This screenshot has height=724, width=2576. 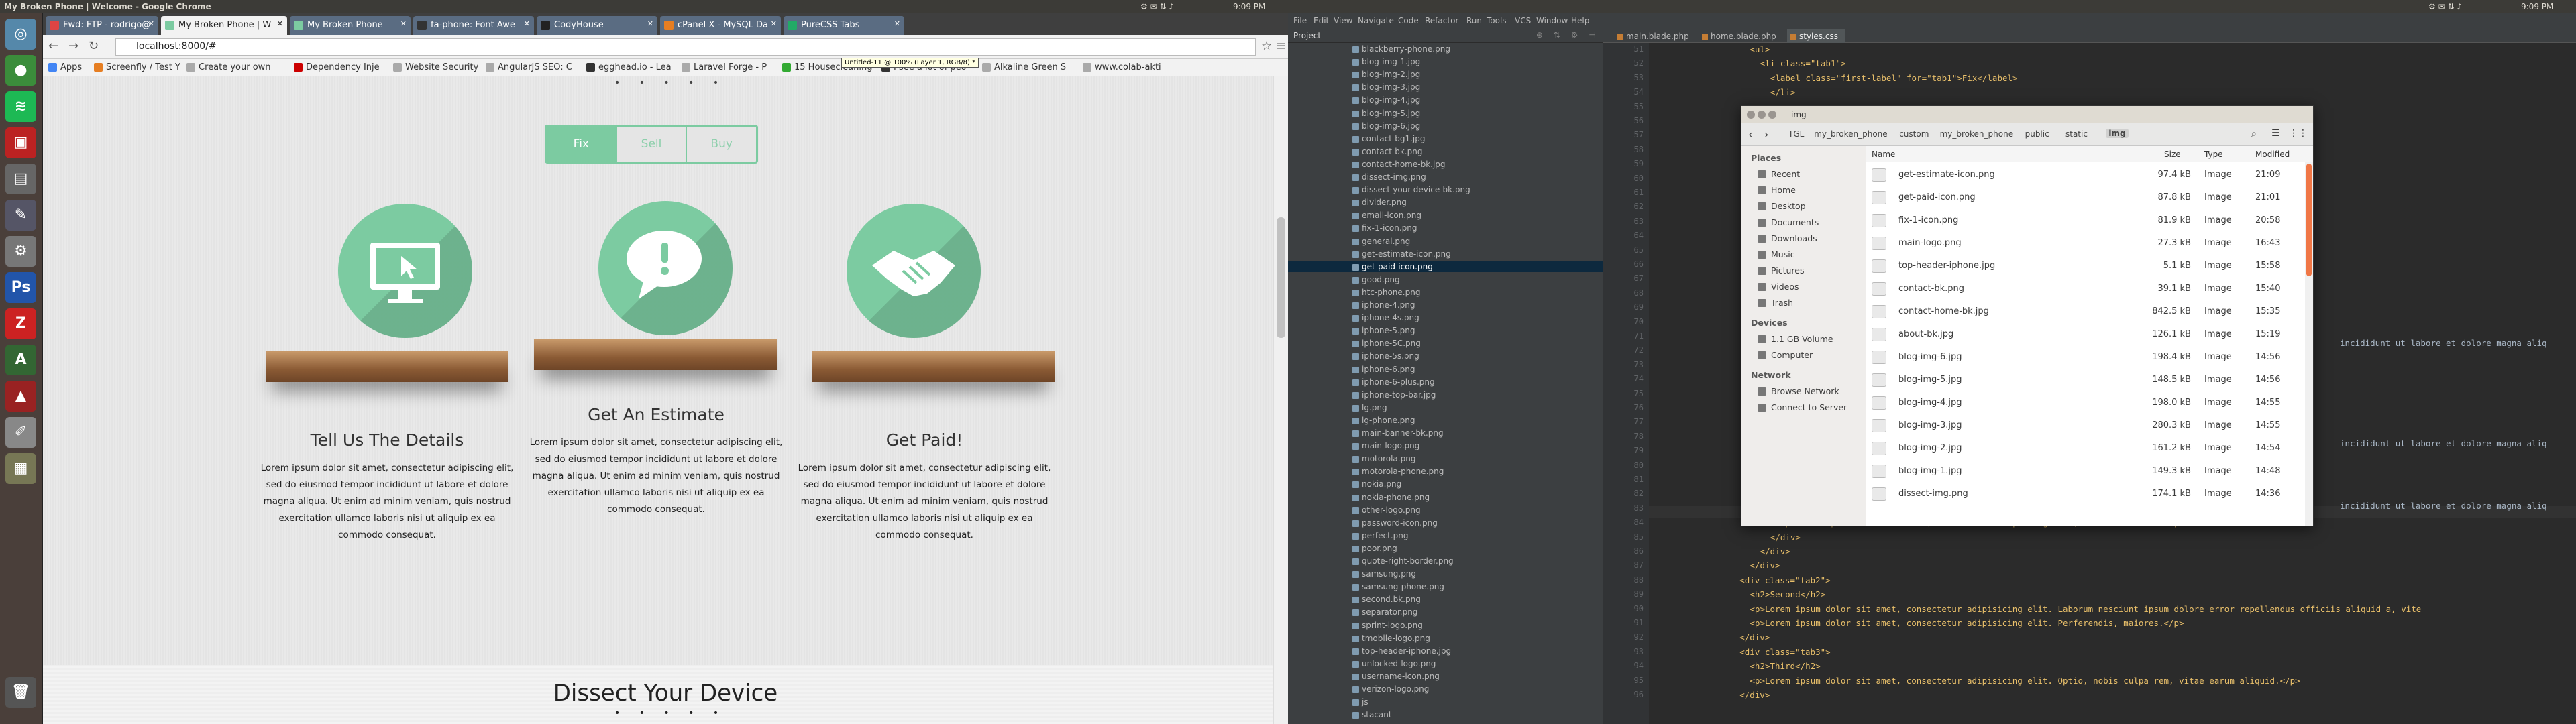 I want to click on page-scrollbar, so click(x=1280, y=400).